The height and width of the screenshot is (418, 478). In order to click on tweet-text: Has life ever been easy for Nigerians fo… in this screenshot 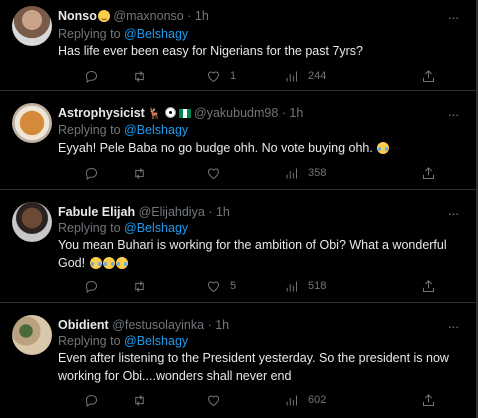, I will do `click(211, 51)`.